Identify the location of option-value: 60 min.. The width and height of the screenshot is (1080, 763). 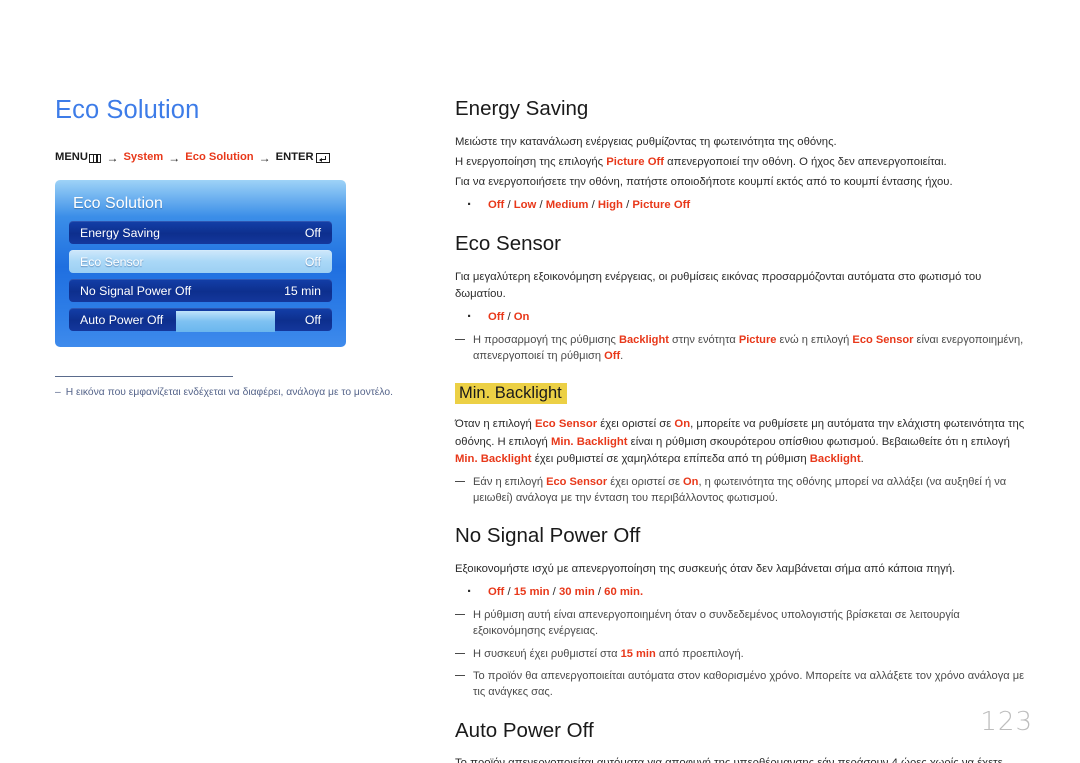
(624, 592).